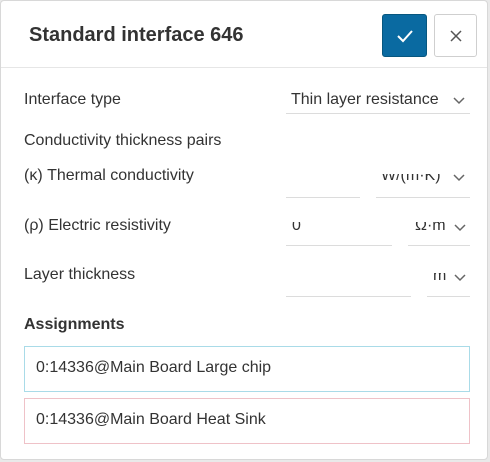 The image size is (490, 462). I want to click on layer-thickness-unit-select: m, so click(448, 285).